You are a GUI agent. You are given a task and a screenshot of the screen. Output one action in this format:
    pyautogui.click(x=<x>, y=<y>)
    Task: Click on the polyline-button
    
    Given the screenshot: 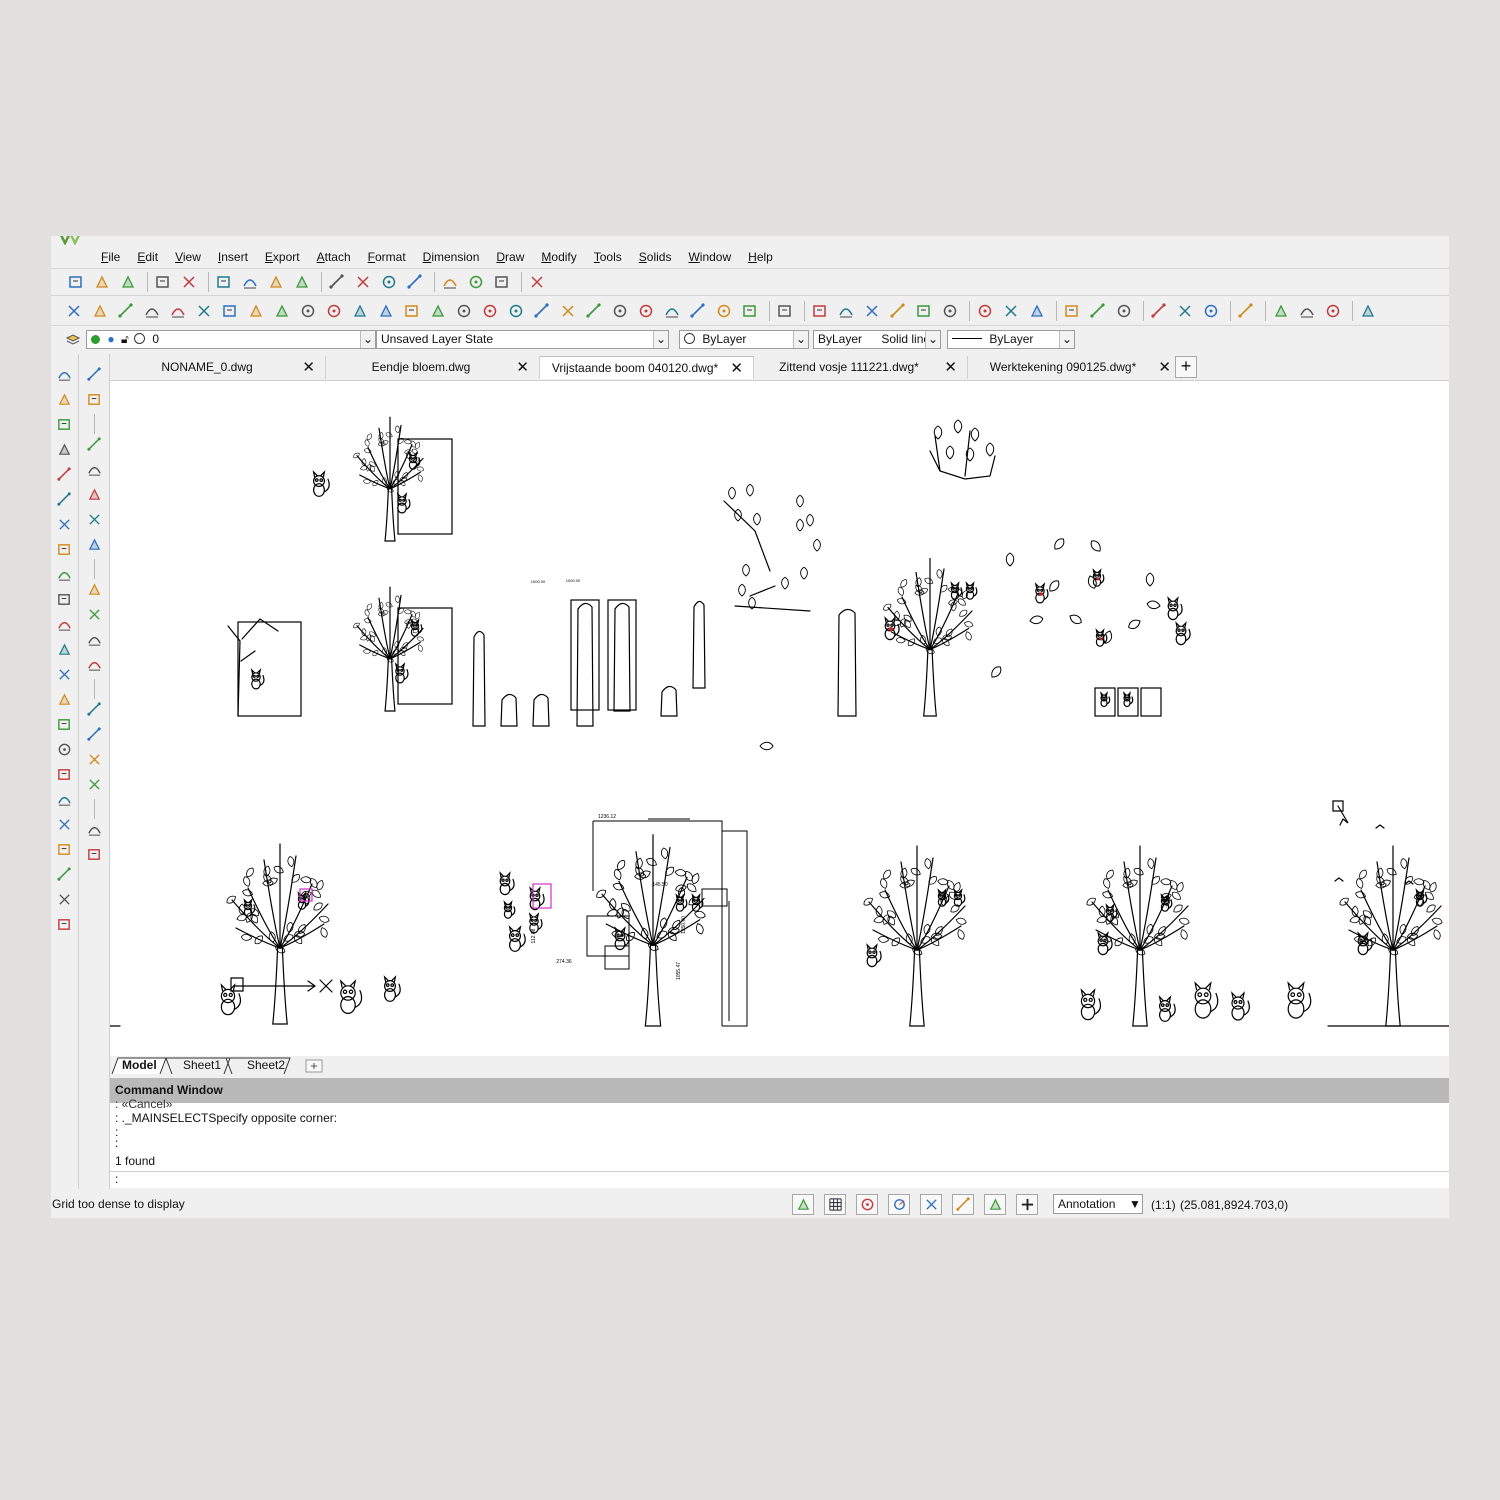 What is the action you would take?
    pyautogui.click(x=65, y=499)
    